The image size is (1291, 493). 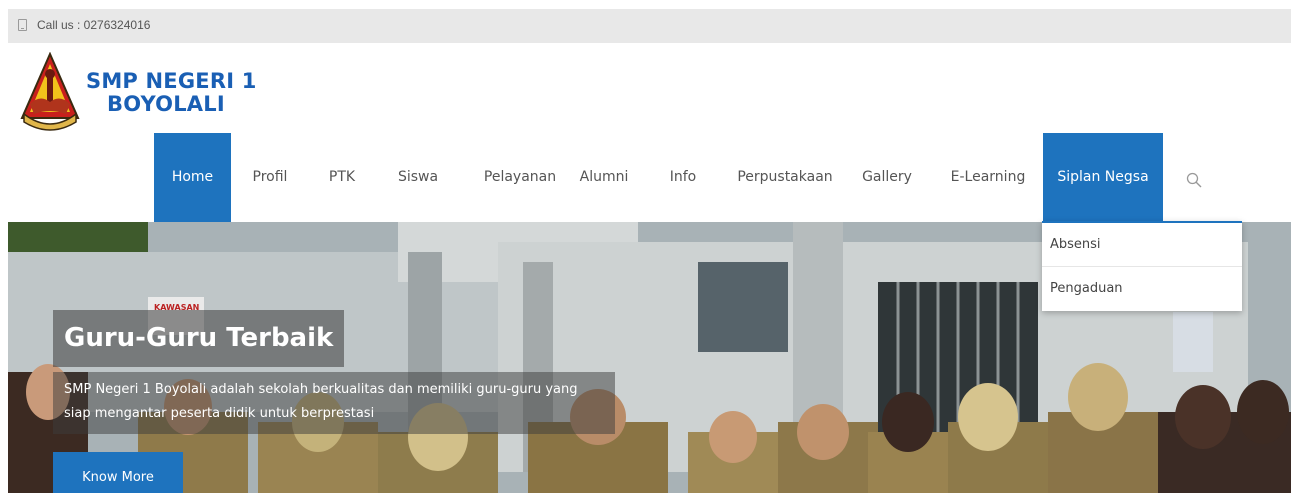 What do you see at coordinates (192, 177) in the screenshot?
I see `nav-item-home: Home` at bounding box center [192, 177].